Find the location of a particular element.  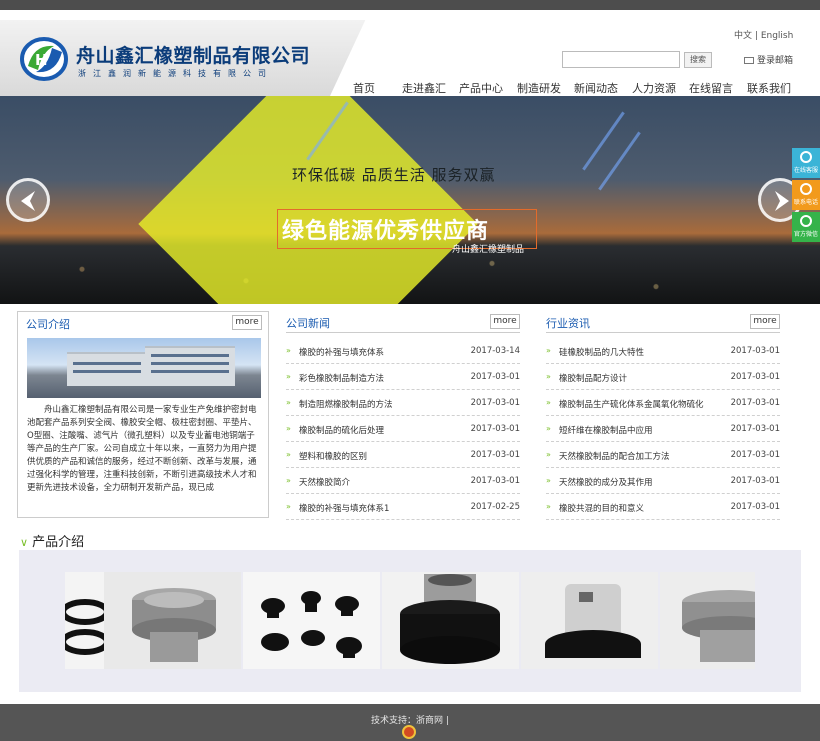

news-title: 橡胶共混的目的和意义 is located at coordinates (644, 508).